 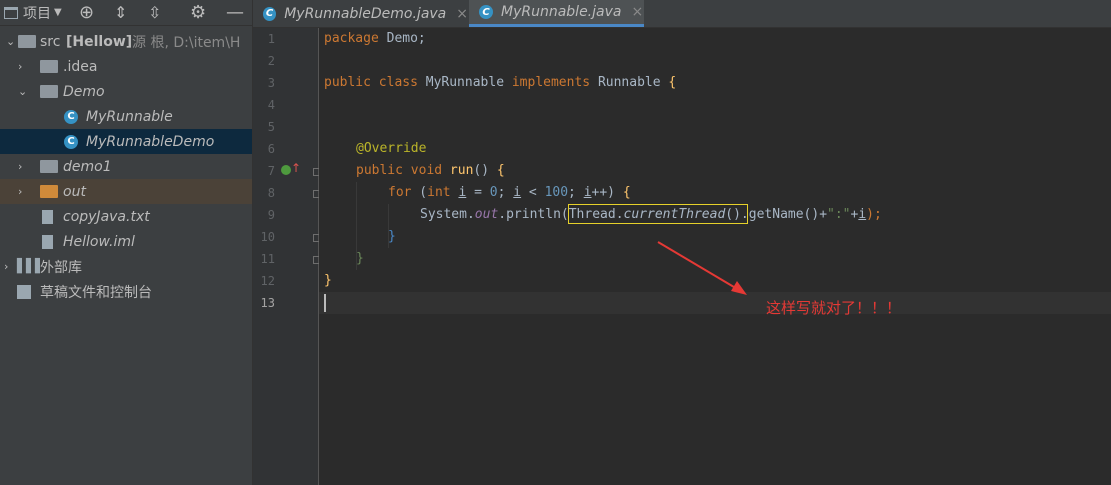 What do you see at coordinates (99, 241) in the screenshot?
I see `tree-item-label: Hellow.iml` at bounding box center [99, 241].